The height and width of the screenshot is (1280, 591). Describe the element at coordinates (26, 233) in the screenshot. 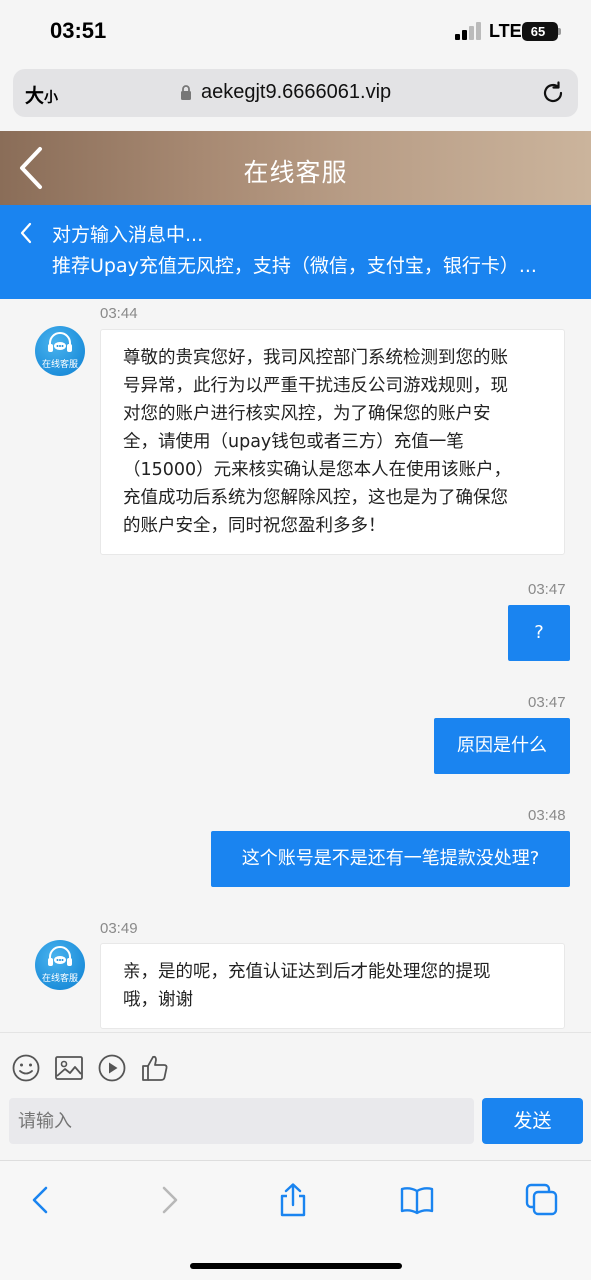

I see `chevron-left-icon` at that location.